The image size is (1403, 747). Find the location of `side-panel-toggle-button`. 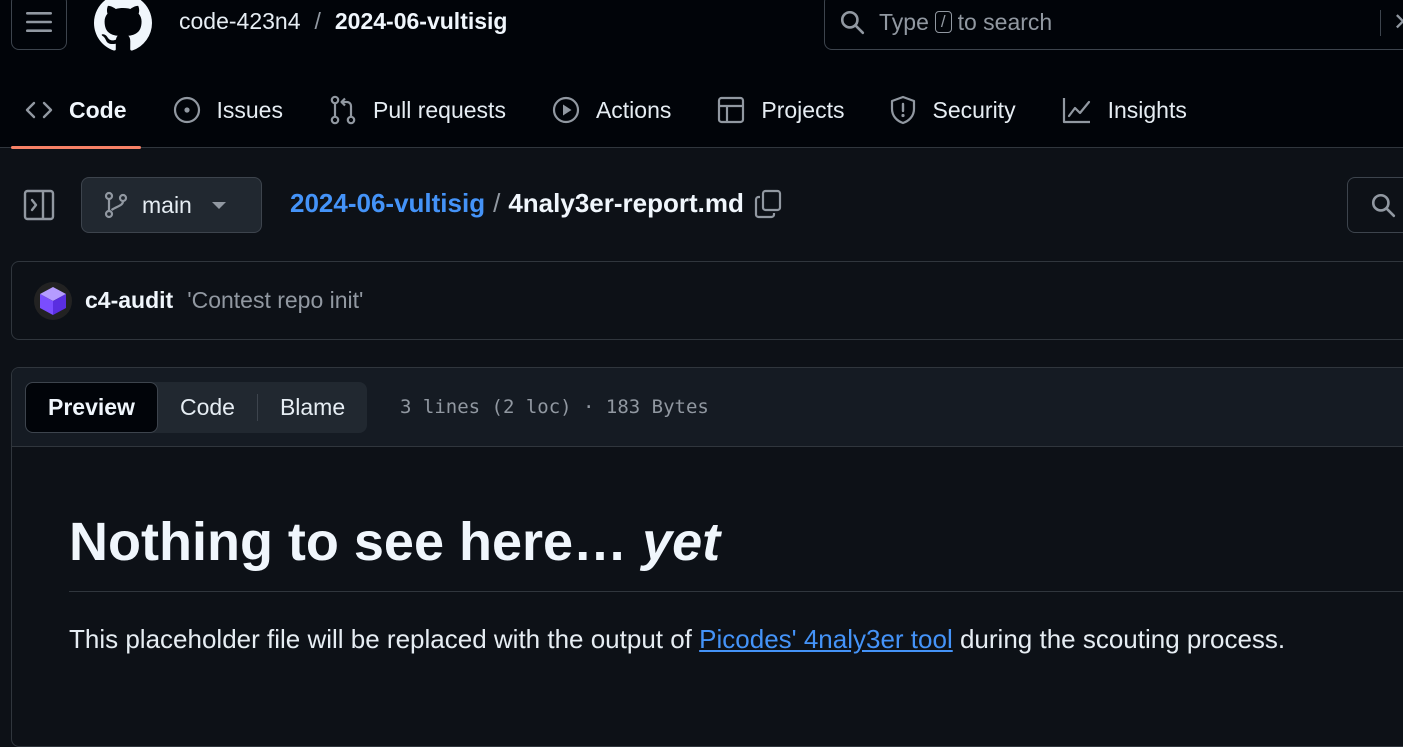

side-panel-toggle-button is located at coordinates (39, 205).